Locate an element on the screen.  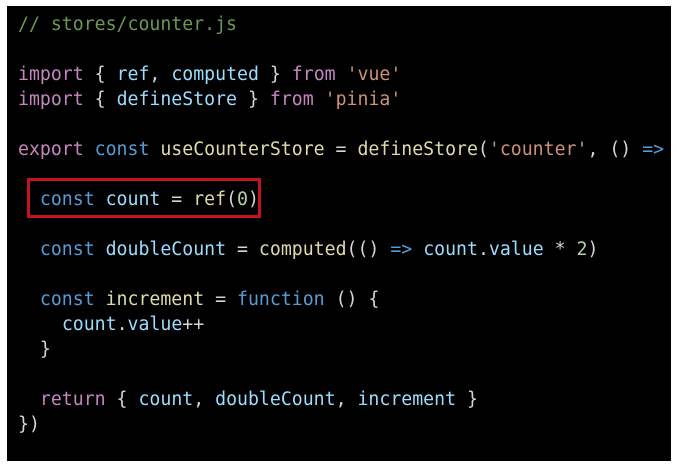
code-line: const count = ref(0) is located at coordinates (347, 199).